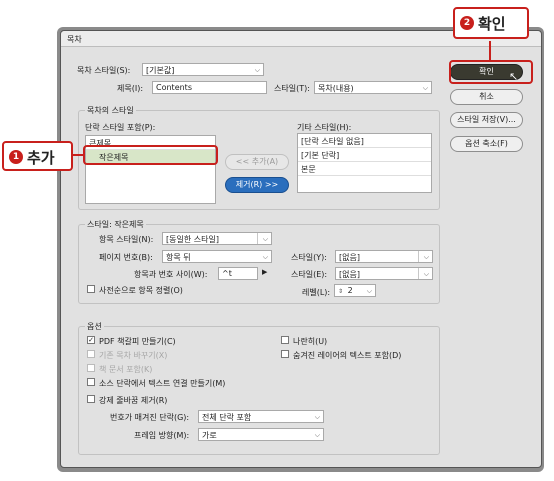 This screenshot has height=481, width=554. What do you see at coordinates (171, 274) in the screenshot?
I see `between-label: 항목과 번호 사이(W):` at bounding box center [171, 274].